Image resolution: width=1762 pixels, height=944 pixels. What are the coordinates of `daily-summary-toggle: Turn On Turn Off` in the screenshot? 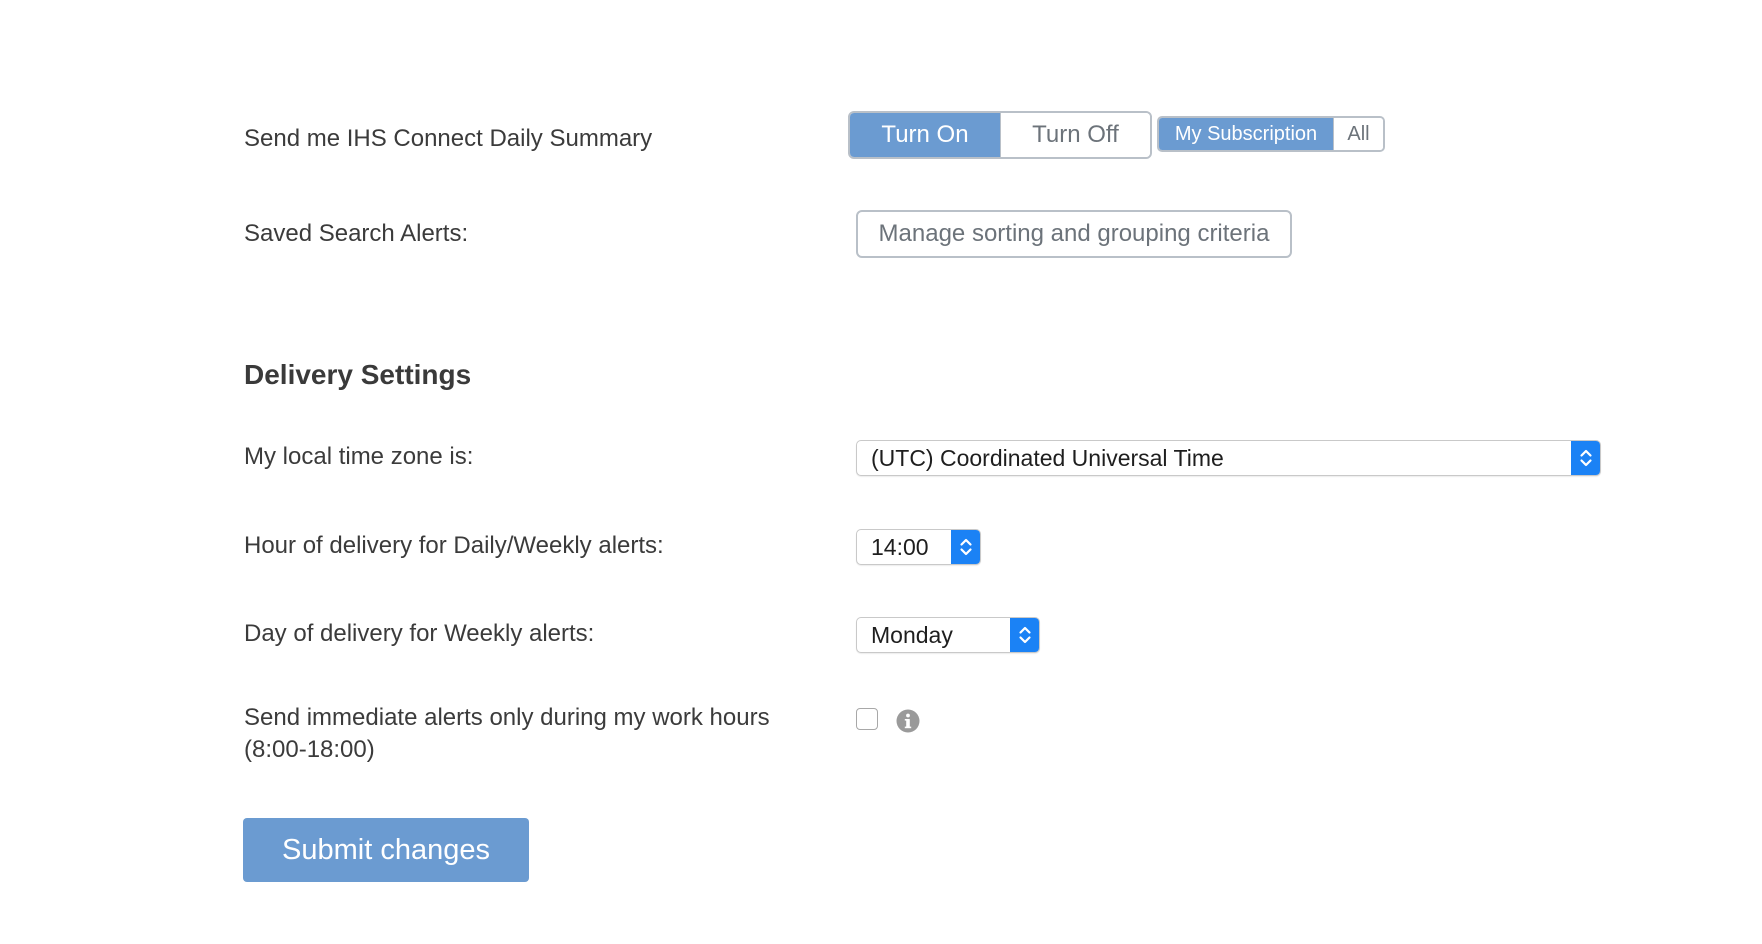 It's located at (1000, 135).